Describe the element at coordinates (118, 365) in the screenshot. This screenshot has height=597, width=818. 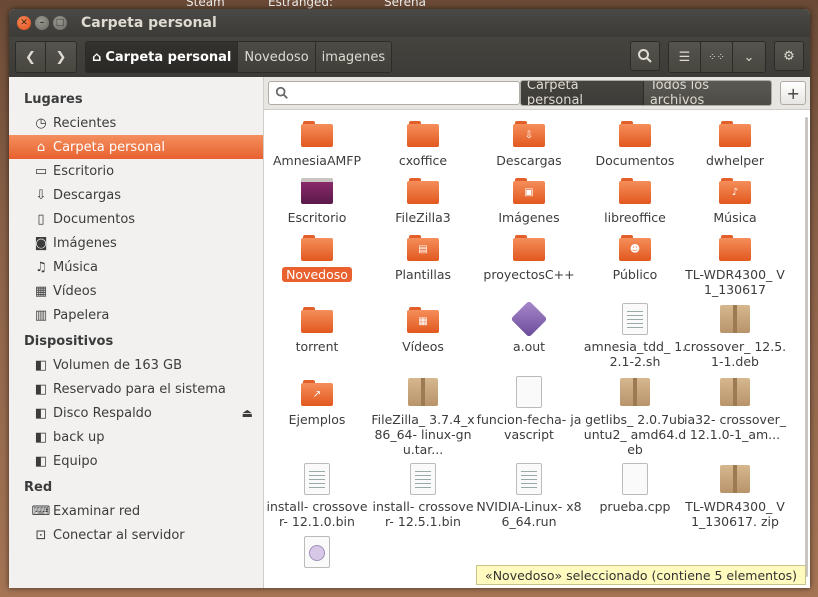
I see `sidebar-item-label: Volumen de 163 GB` at that location.